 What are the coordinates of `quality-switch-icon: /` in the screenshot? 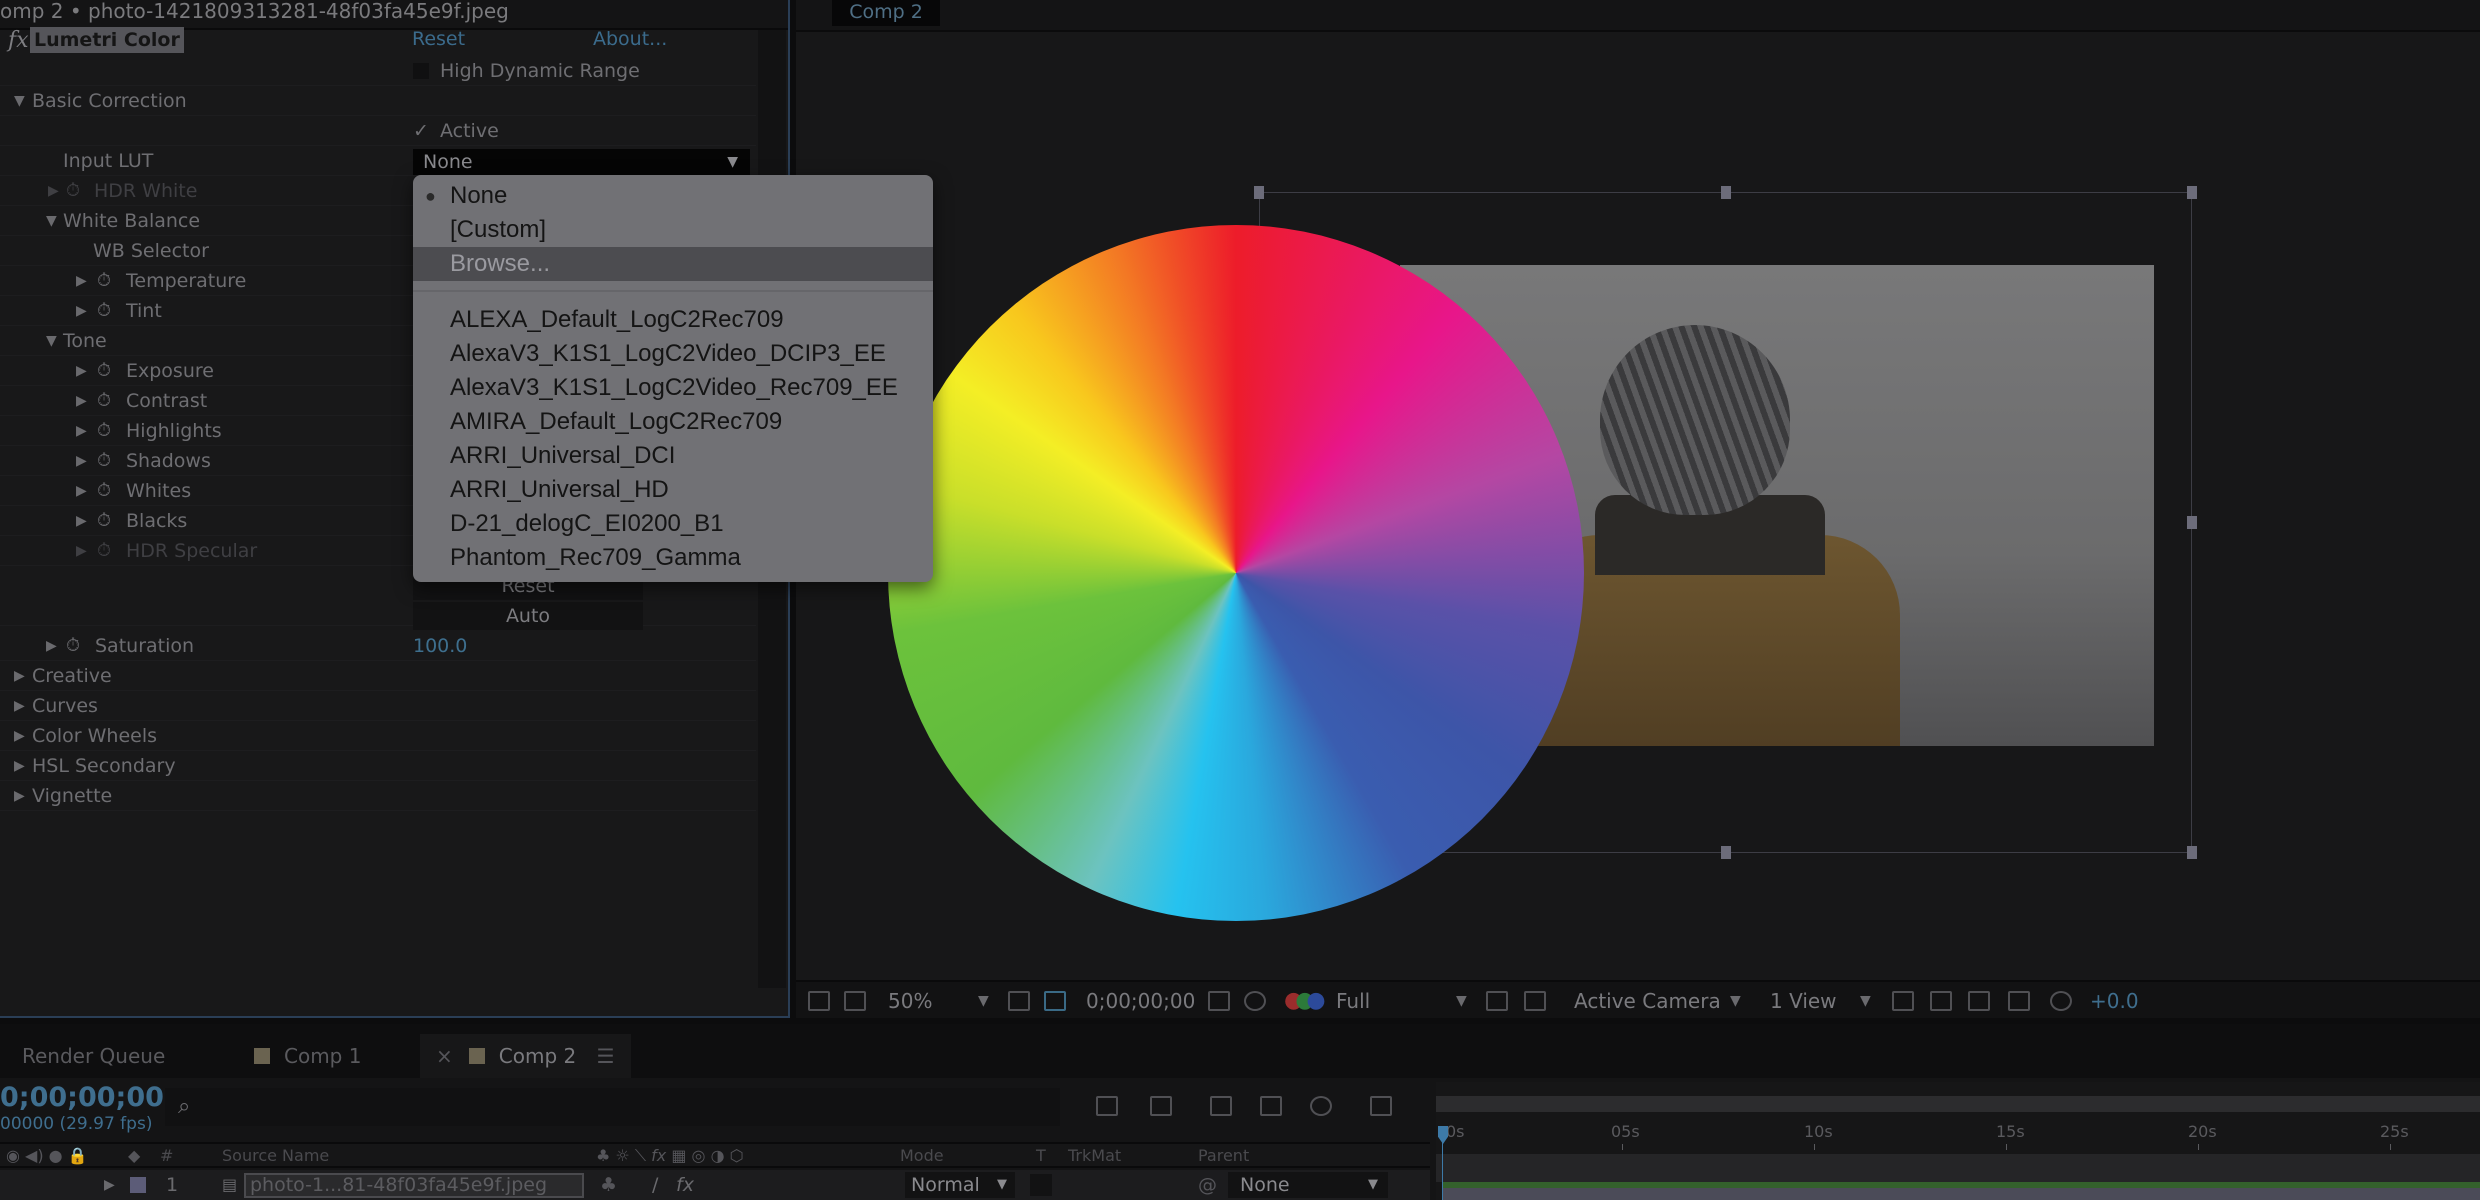 It's located at (655, 1185).